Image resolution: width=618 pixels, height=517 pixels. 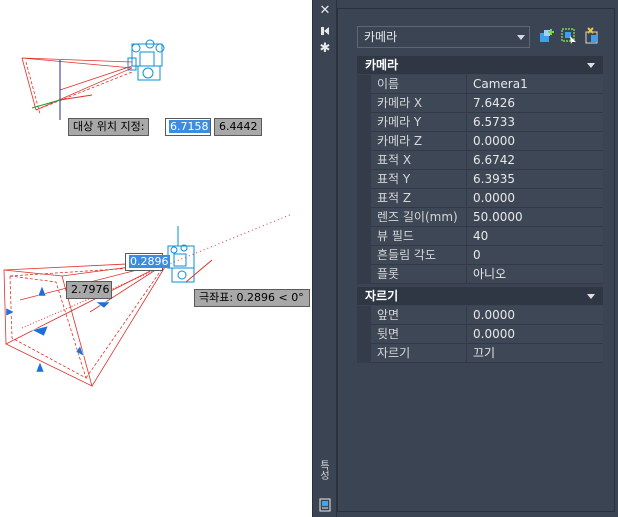 What do you see at coordinates (535, 160) in the screenshot?
I see `prop-value: 6.6742` at bounding box center [535, 160].